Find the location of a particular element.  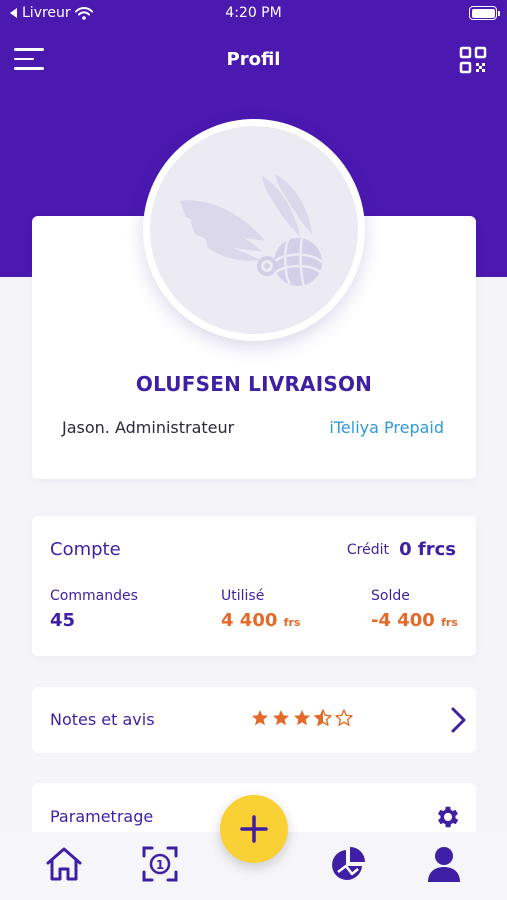

used-unit: frs is located at coordinates (292, 622).